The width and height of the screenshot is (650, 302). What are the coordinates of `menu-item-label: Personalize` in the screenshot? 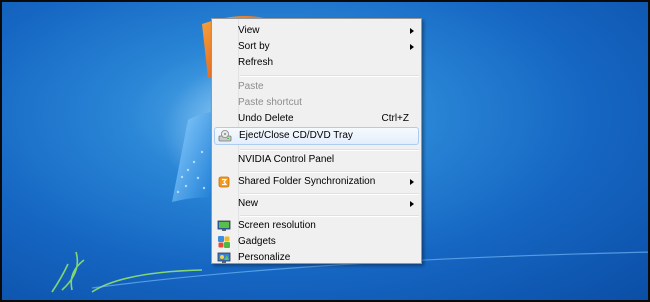 It's located at (264, 257).